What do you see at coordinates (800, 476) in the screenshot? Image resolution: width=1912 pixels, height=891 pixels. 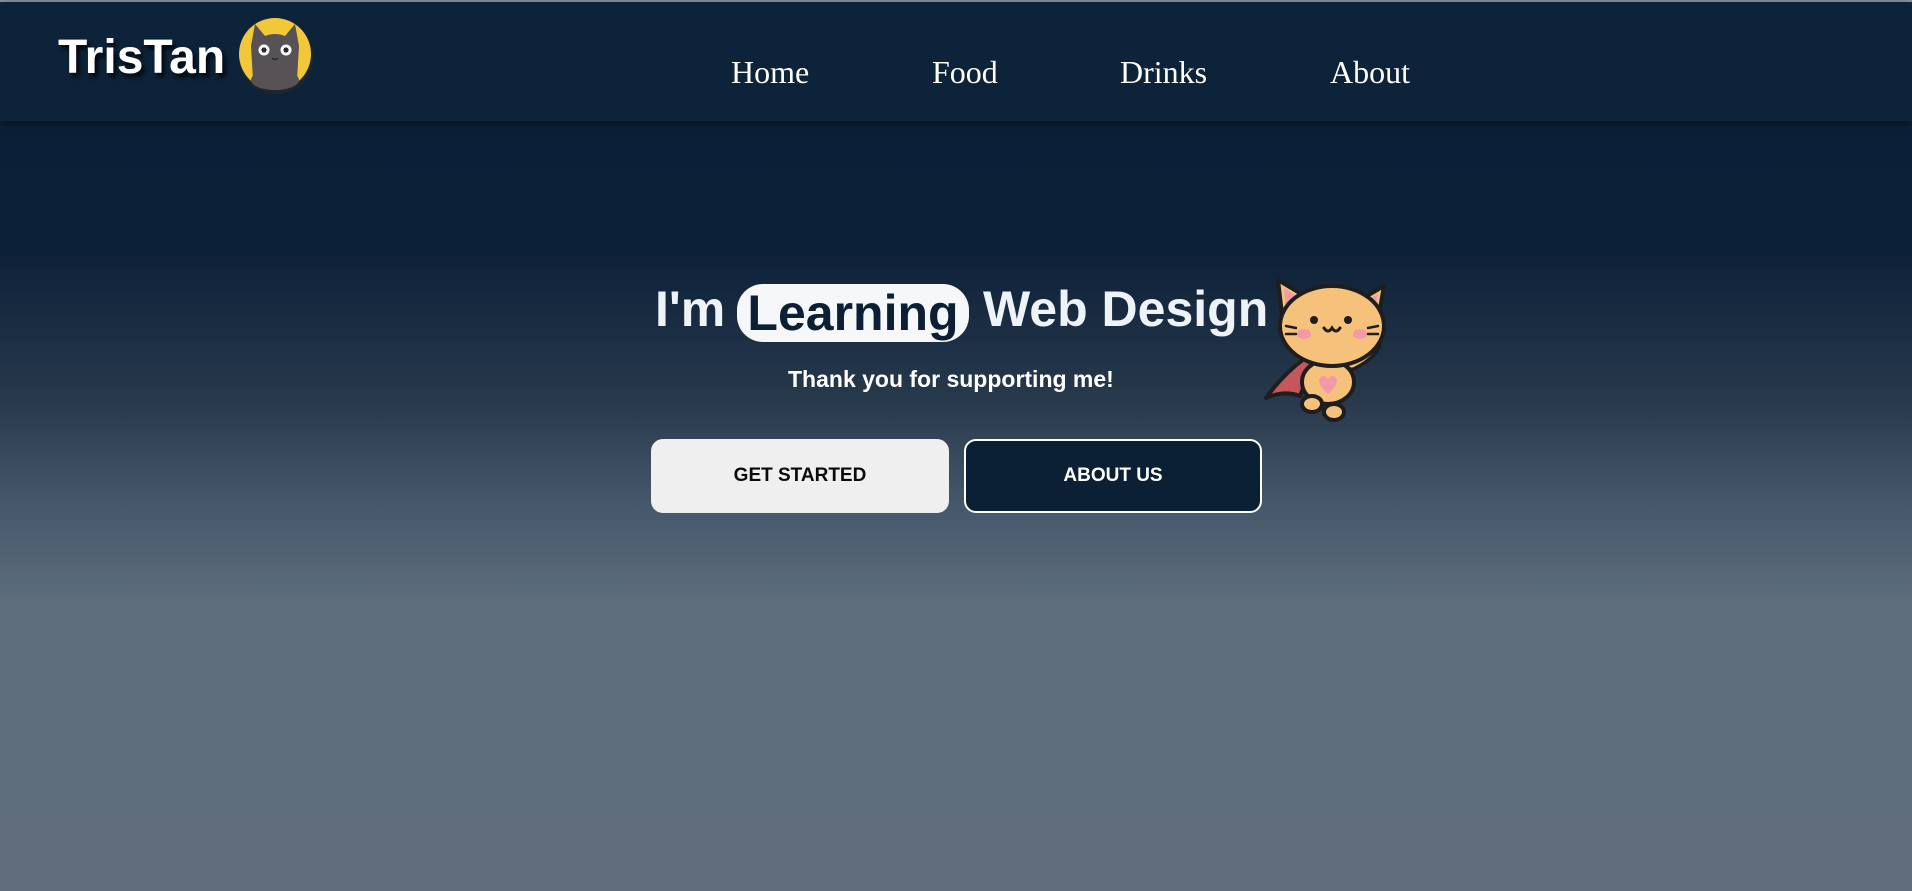 I see `get-started-button: GET STARTED` at bounding box center [800, 476].